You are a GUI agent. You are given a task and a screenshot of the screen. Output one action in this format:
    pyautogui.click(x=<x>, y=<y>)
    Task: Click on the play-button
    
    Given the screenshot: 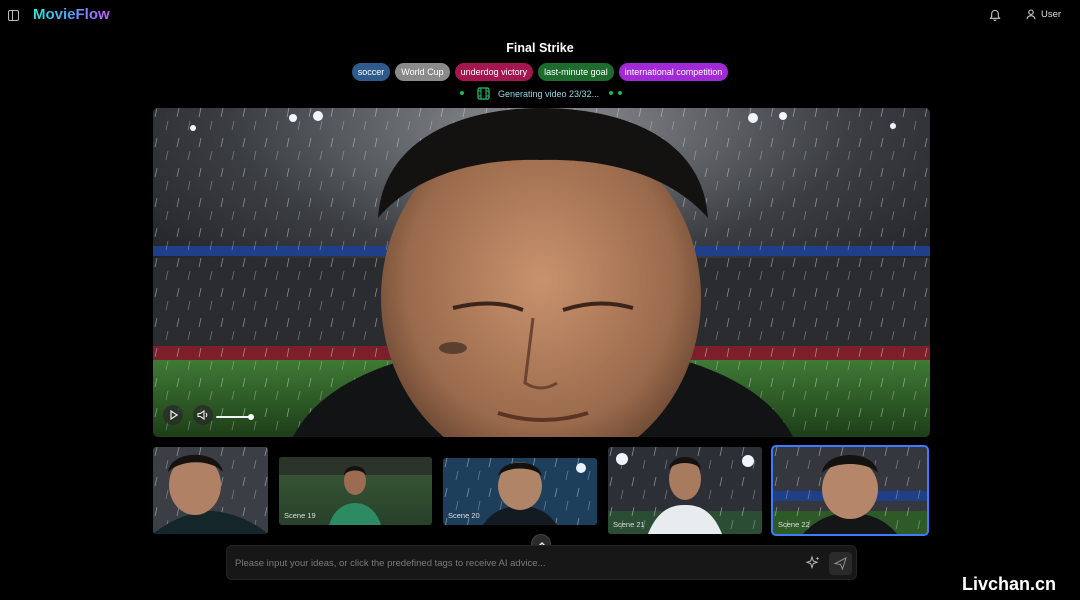 What is the action you would take?
    pyautogui.click(x=173, y=415)
    